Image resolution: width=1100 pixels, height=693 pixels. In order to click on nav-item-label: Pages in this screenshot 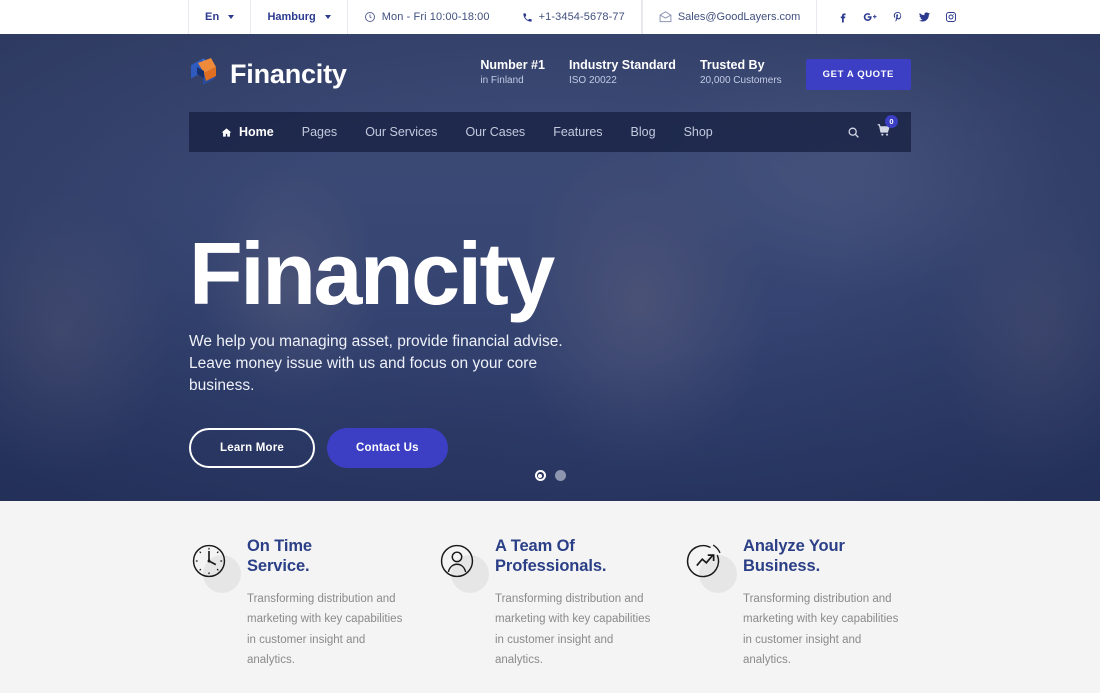, I will do `click(319, 132)`.